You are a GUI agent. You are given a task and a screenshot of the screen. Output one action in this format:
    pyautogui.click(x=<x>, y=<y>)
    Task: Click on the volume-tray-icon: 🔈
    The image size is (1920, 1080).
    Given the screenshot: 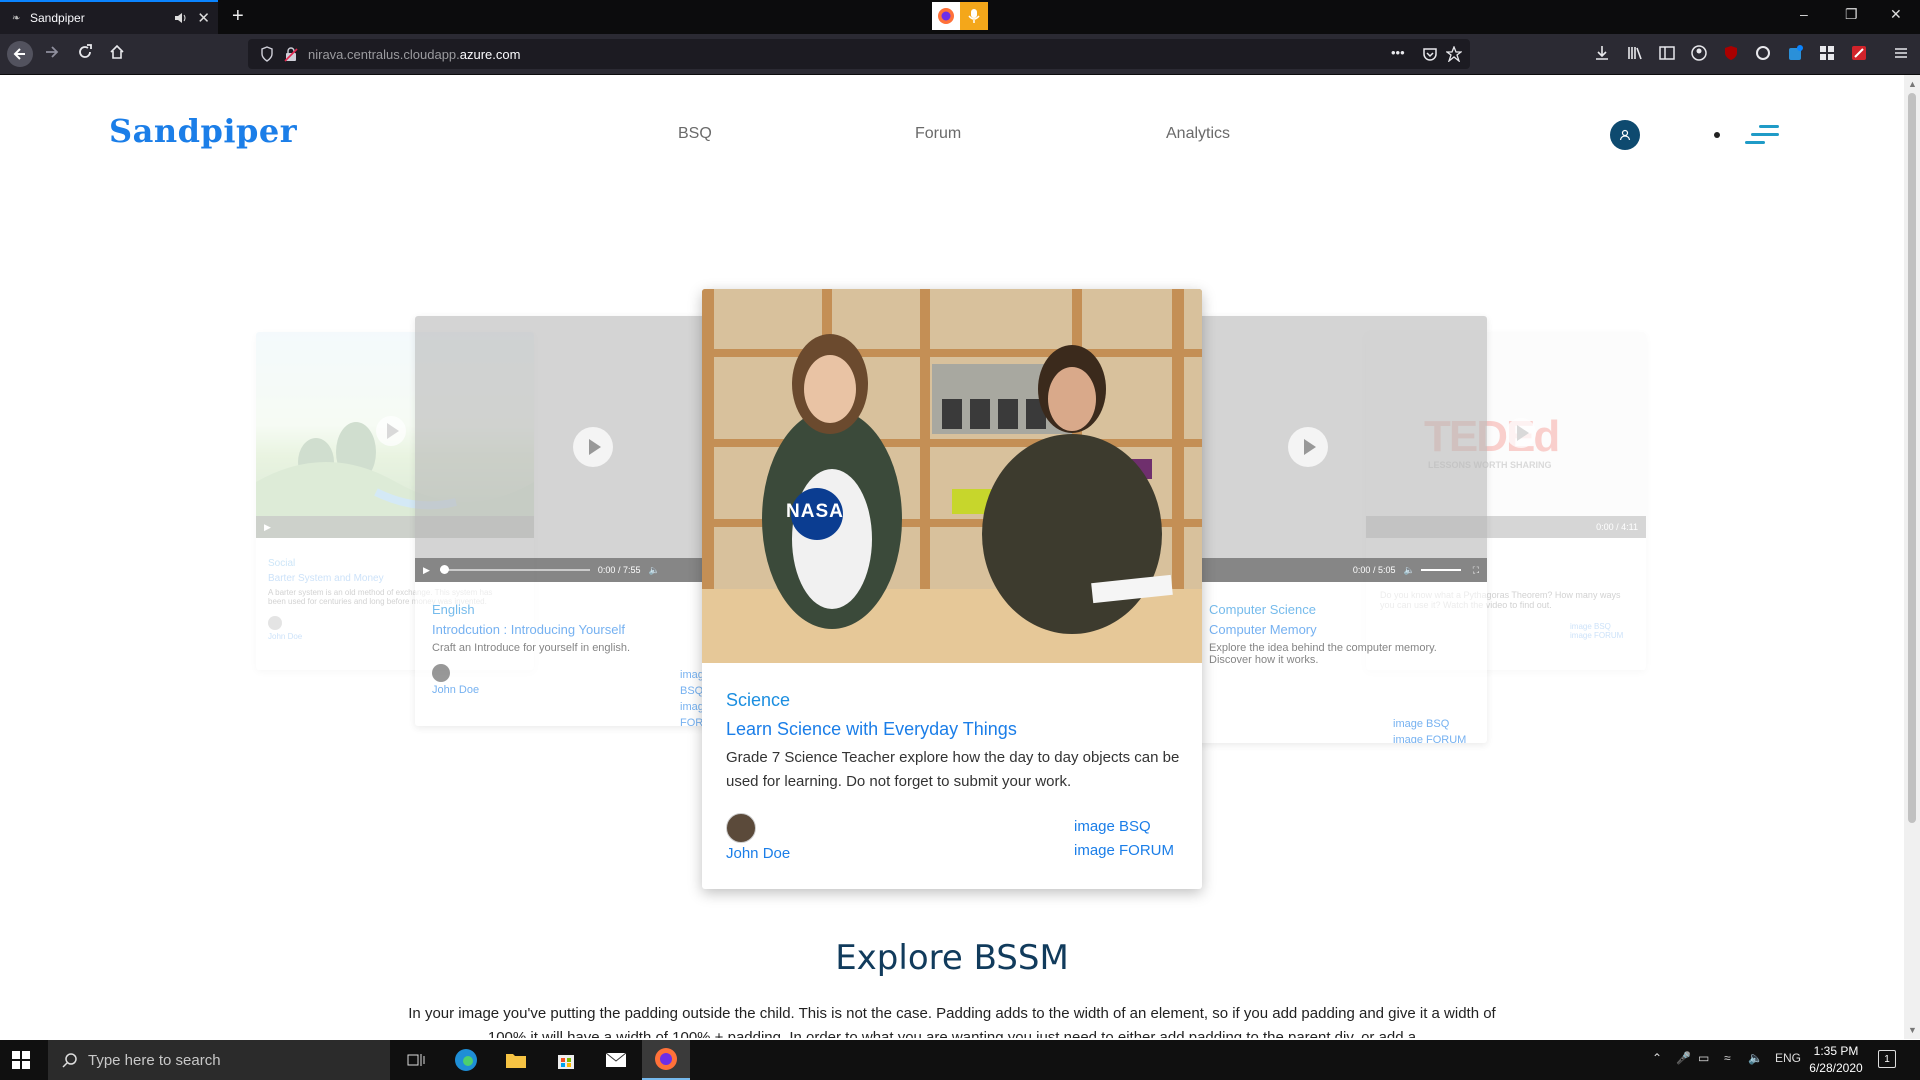 What is the action you would take?
    pyautogui.click(x=1755, y=1058)
    